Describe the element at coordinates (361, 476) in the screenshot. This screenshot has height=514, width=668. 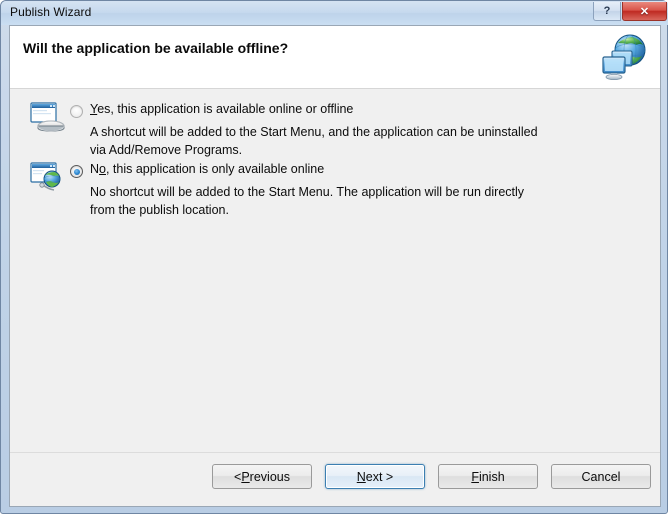
I see `next-button-accelerator: N` at that location.